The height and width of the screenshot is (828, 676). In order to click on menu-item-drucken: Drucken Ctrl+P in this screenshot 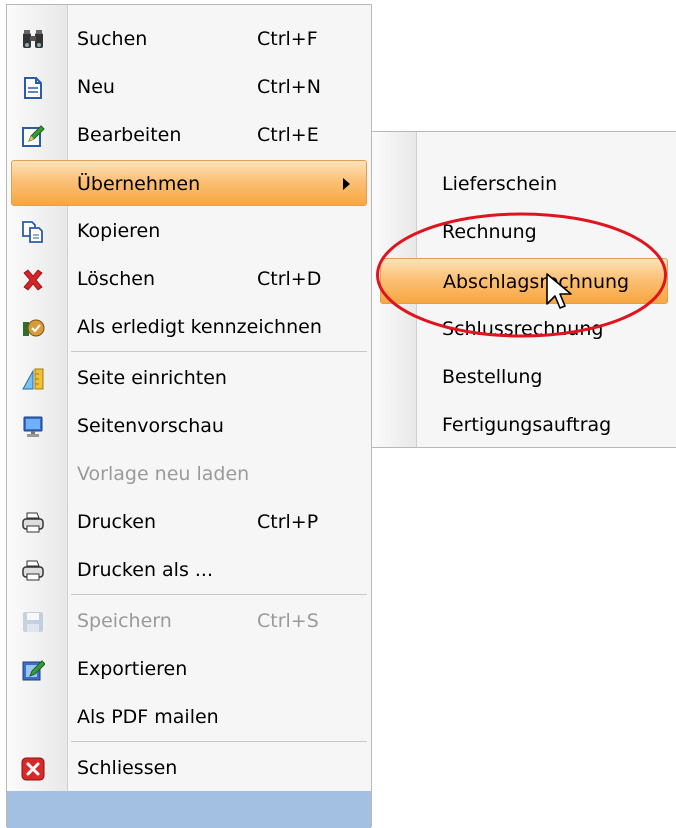, I will do `click(189, 522)`.